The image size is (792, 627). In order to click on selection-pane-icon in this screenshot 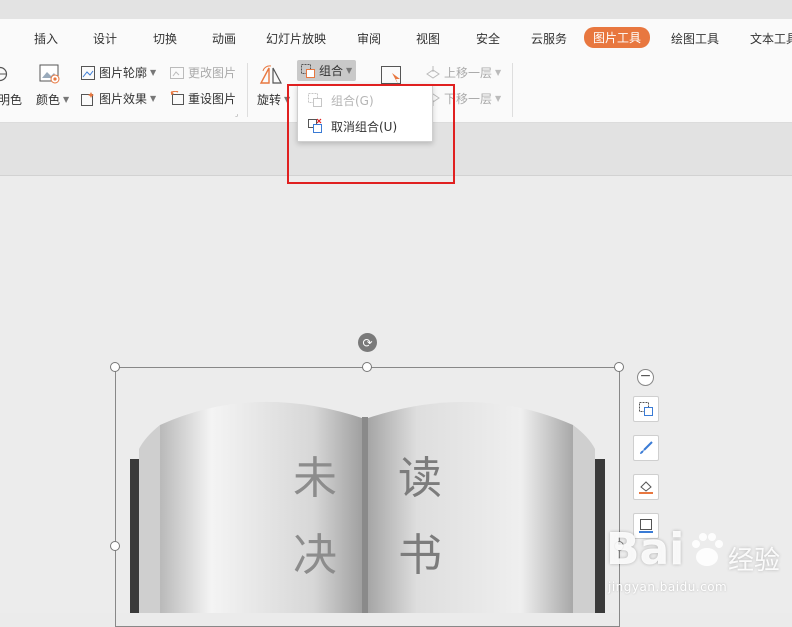, I will do `click(391, 75)`.